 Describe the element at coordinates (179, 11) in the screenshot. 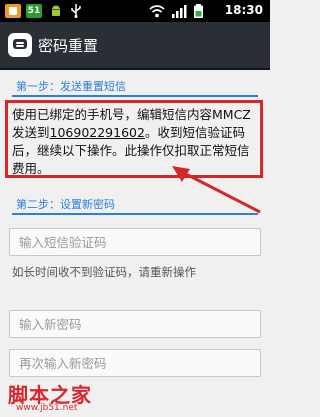

I see `signal-icon` at that location.